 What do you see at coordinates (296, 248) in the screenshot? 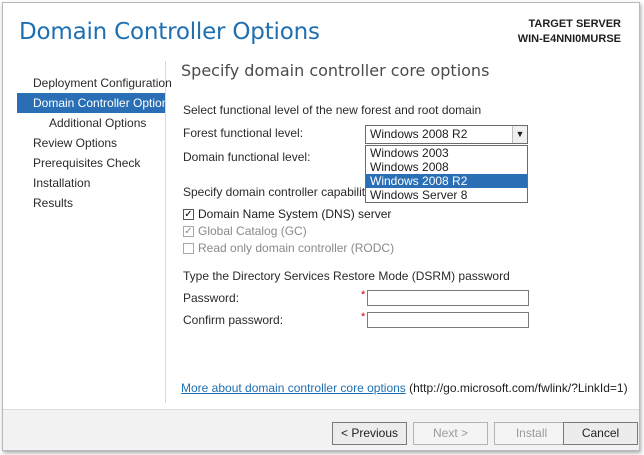
I see `rodc-label: Read only domain controller (RODC)` at bounding box center [296, 248].